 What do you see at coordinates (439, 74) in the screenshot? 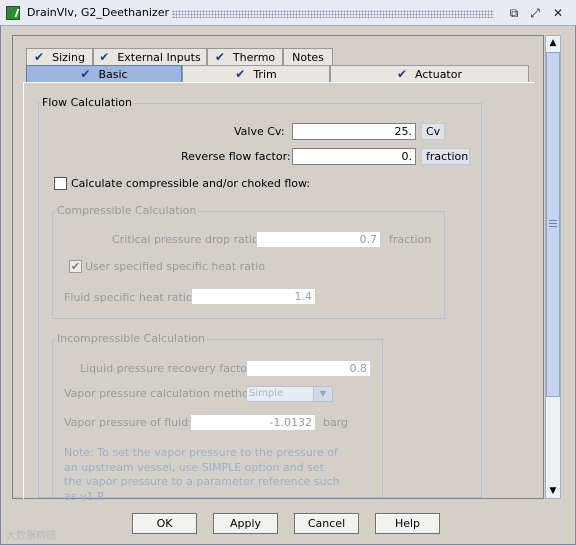
I see `tab-label: Actuator` at bounding box center [439, 74].